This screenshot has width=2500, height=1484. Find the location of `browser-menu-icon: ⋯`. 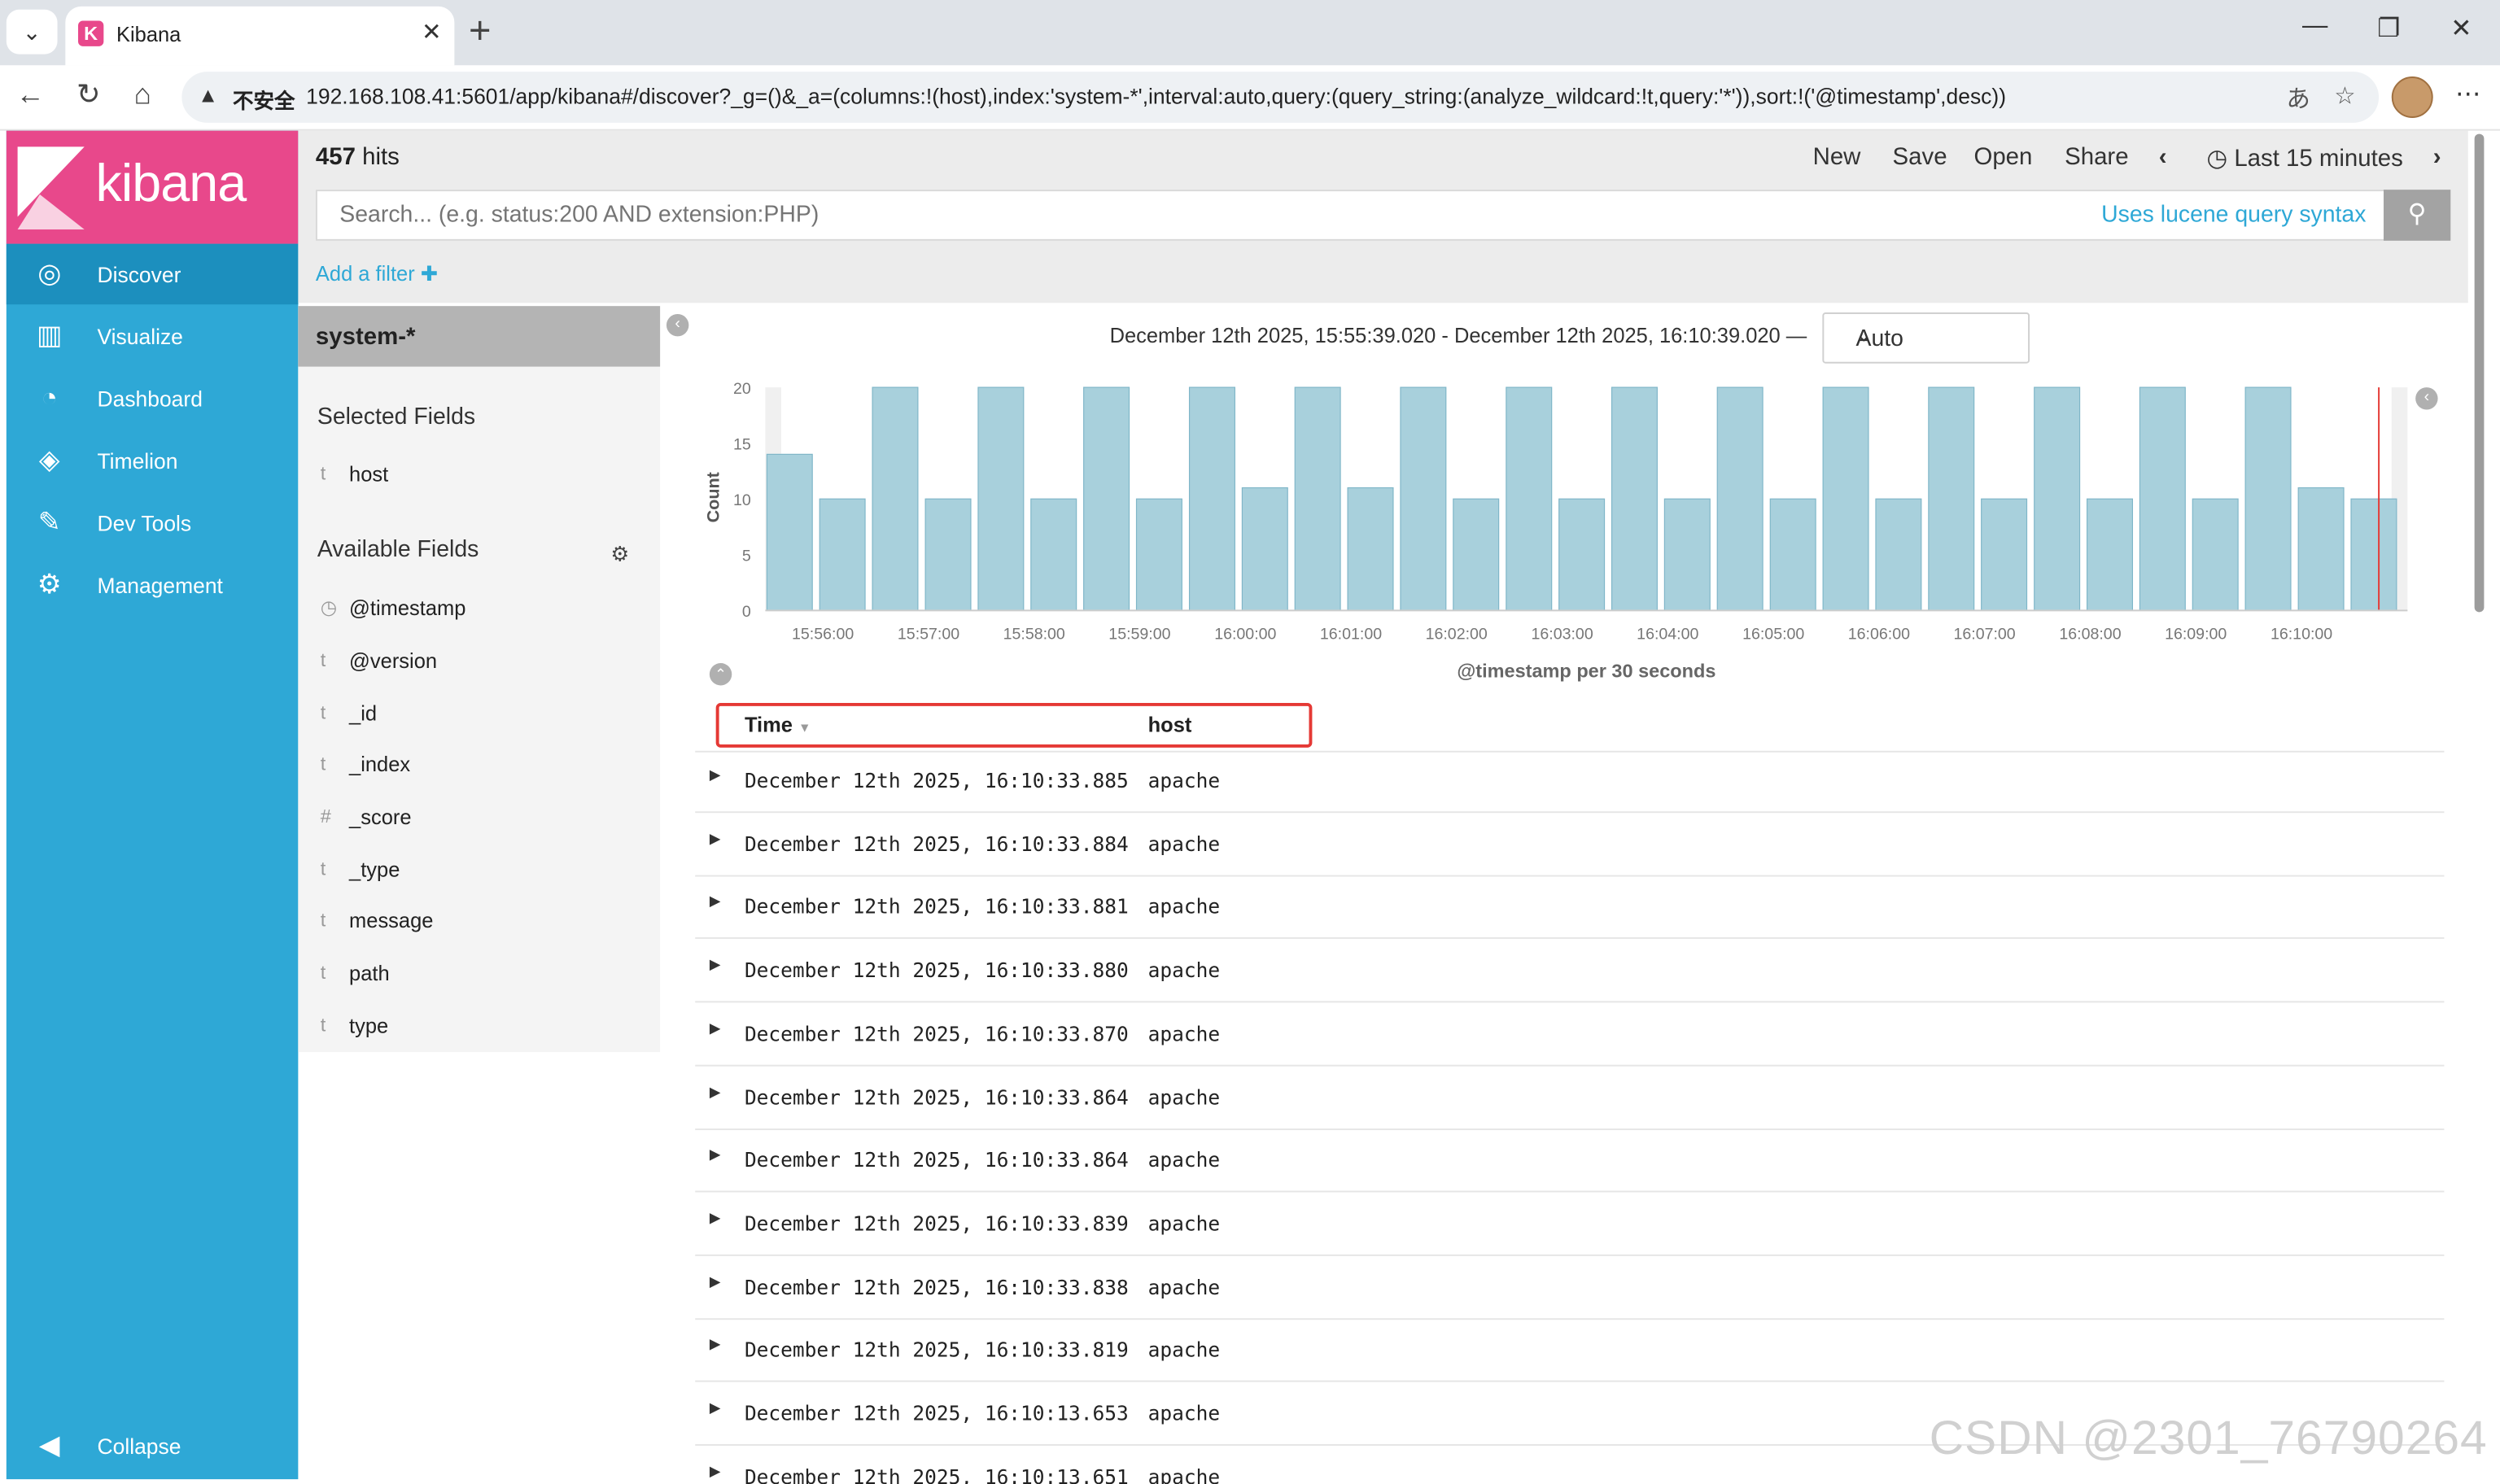

browser-menu-icon: ⋯ is located at coordinates (2467, 94).